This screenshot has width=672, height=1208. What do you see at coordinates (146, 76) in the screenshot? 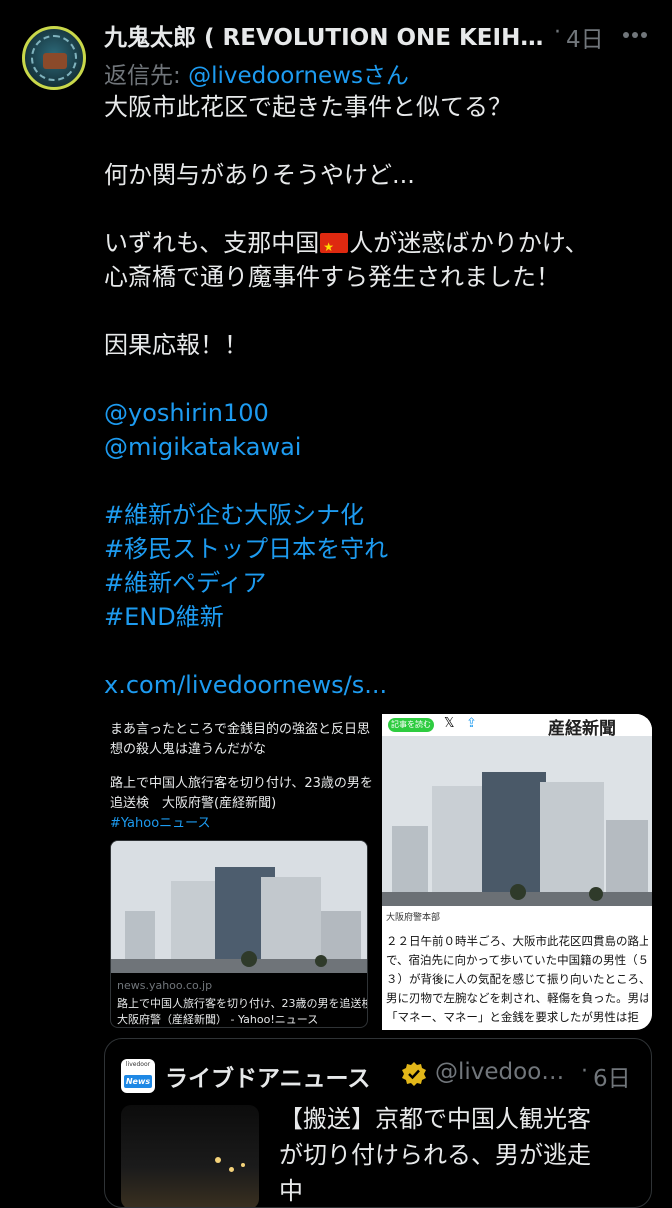
I see `reply-to-label: 返信先:` at bounding box center [146, 76].